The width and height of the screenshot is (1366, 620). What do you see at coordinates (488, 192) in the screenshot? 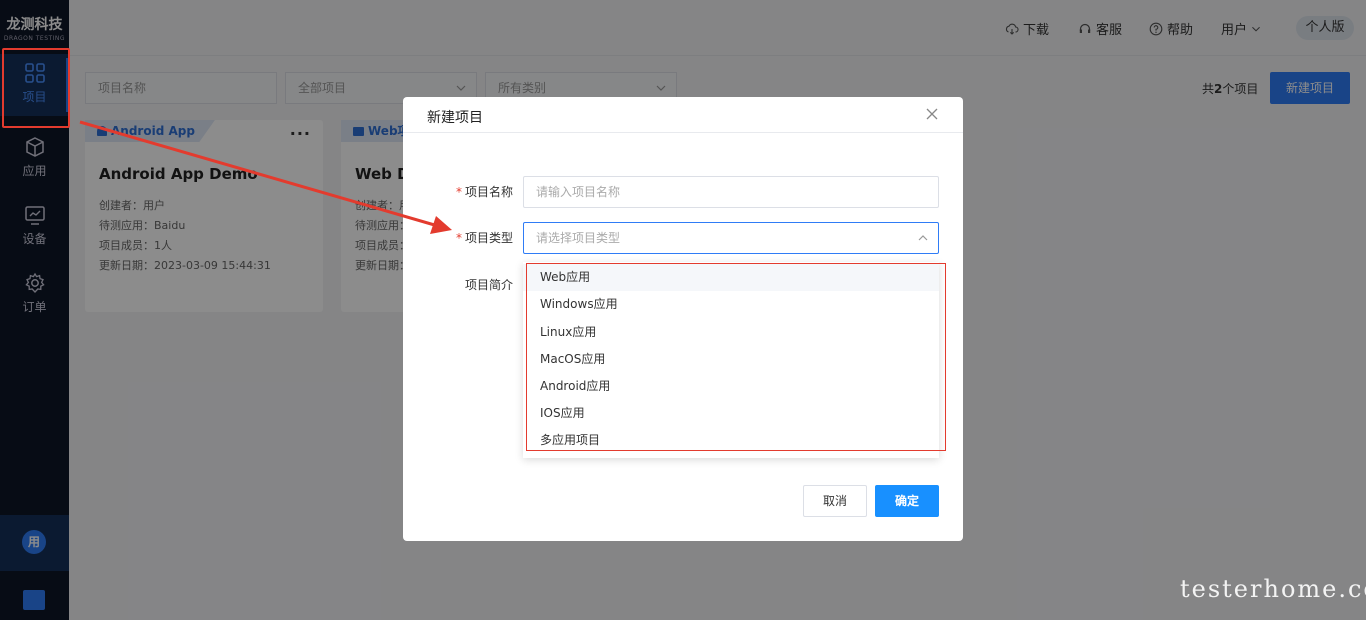
I see `name-label-text: 项目名称` at bounding box center [488, 192].